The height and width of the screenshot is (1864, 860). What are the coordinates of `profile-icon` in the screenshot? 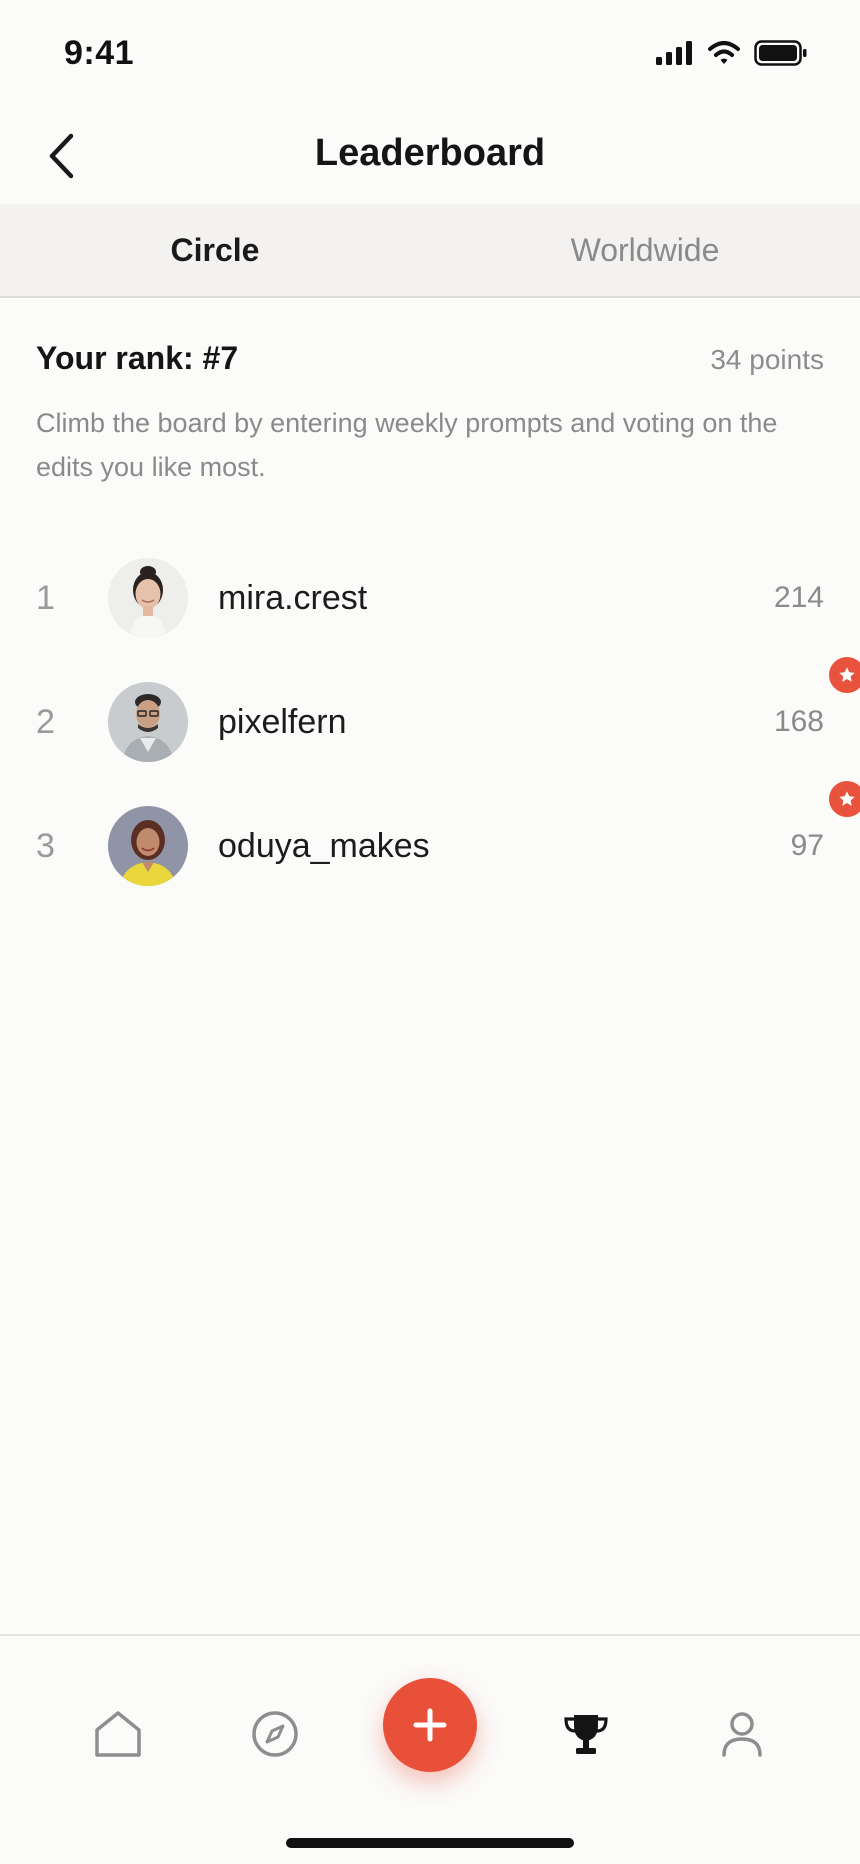 It's located at (742, 1734).